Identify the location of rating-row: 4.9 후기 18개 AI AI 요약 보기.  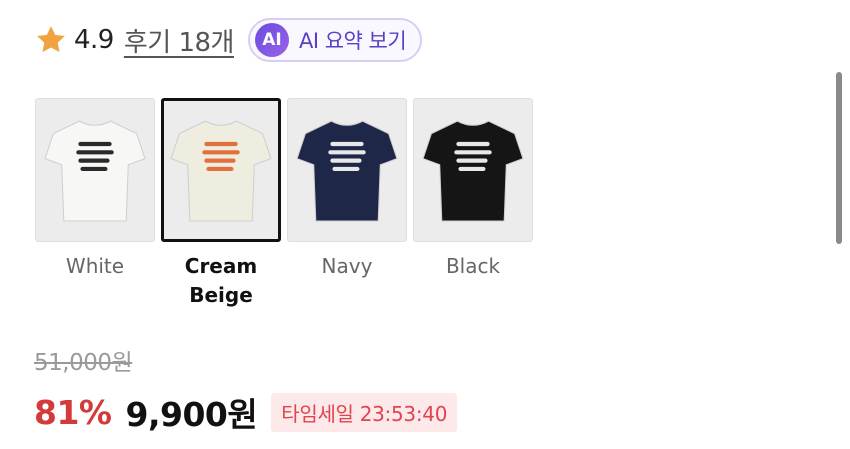
(228, 40).